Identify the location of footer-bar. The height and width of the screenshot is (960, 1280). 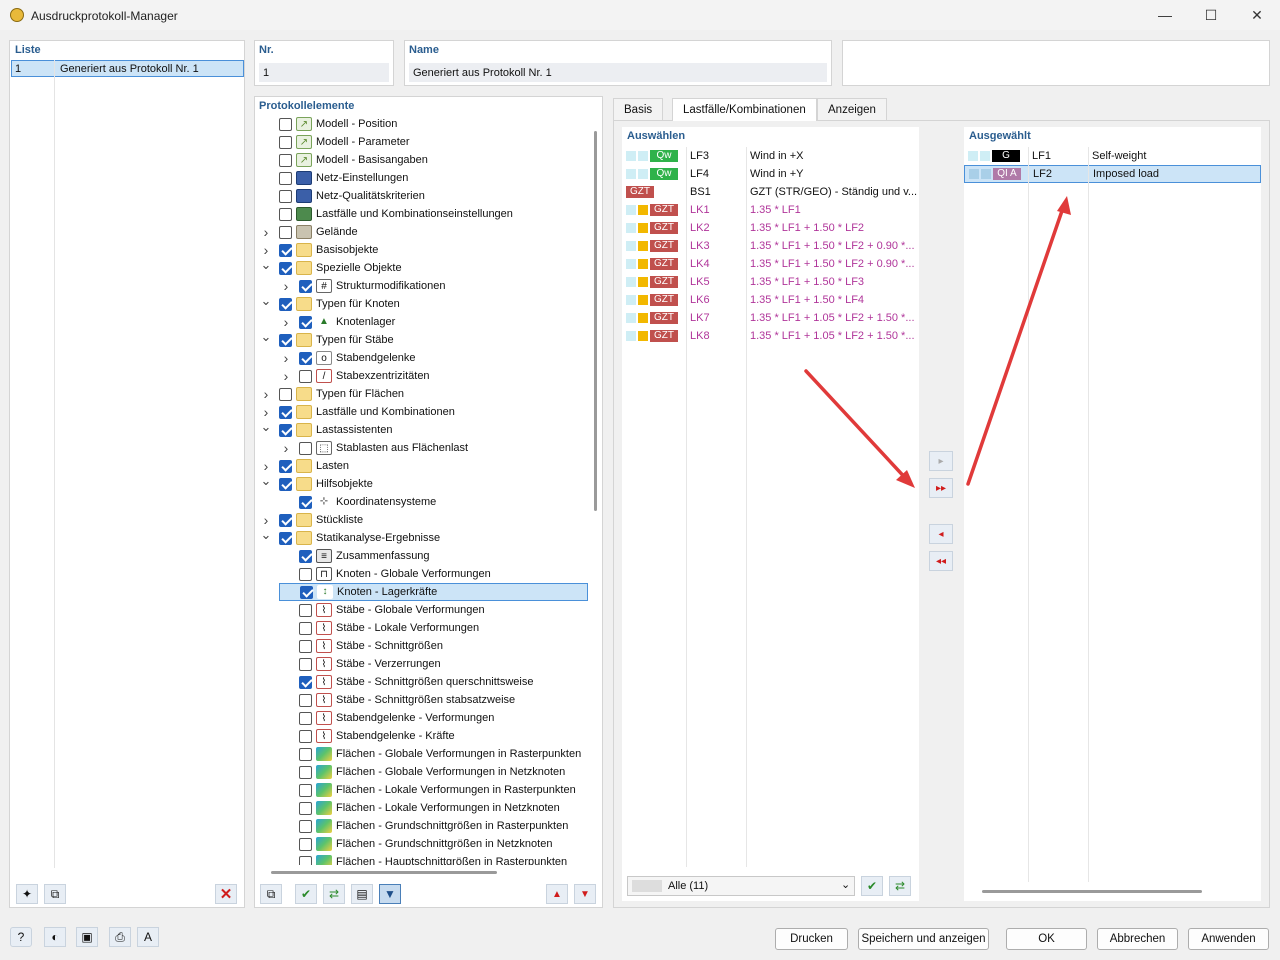
(640, 938).